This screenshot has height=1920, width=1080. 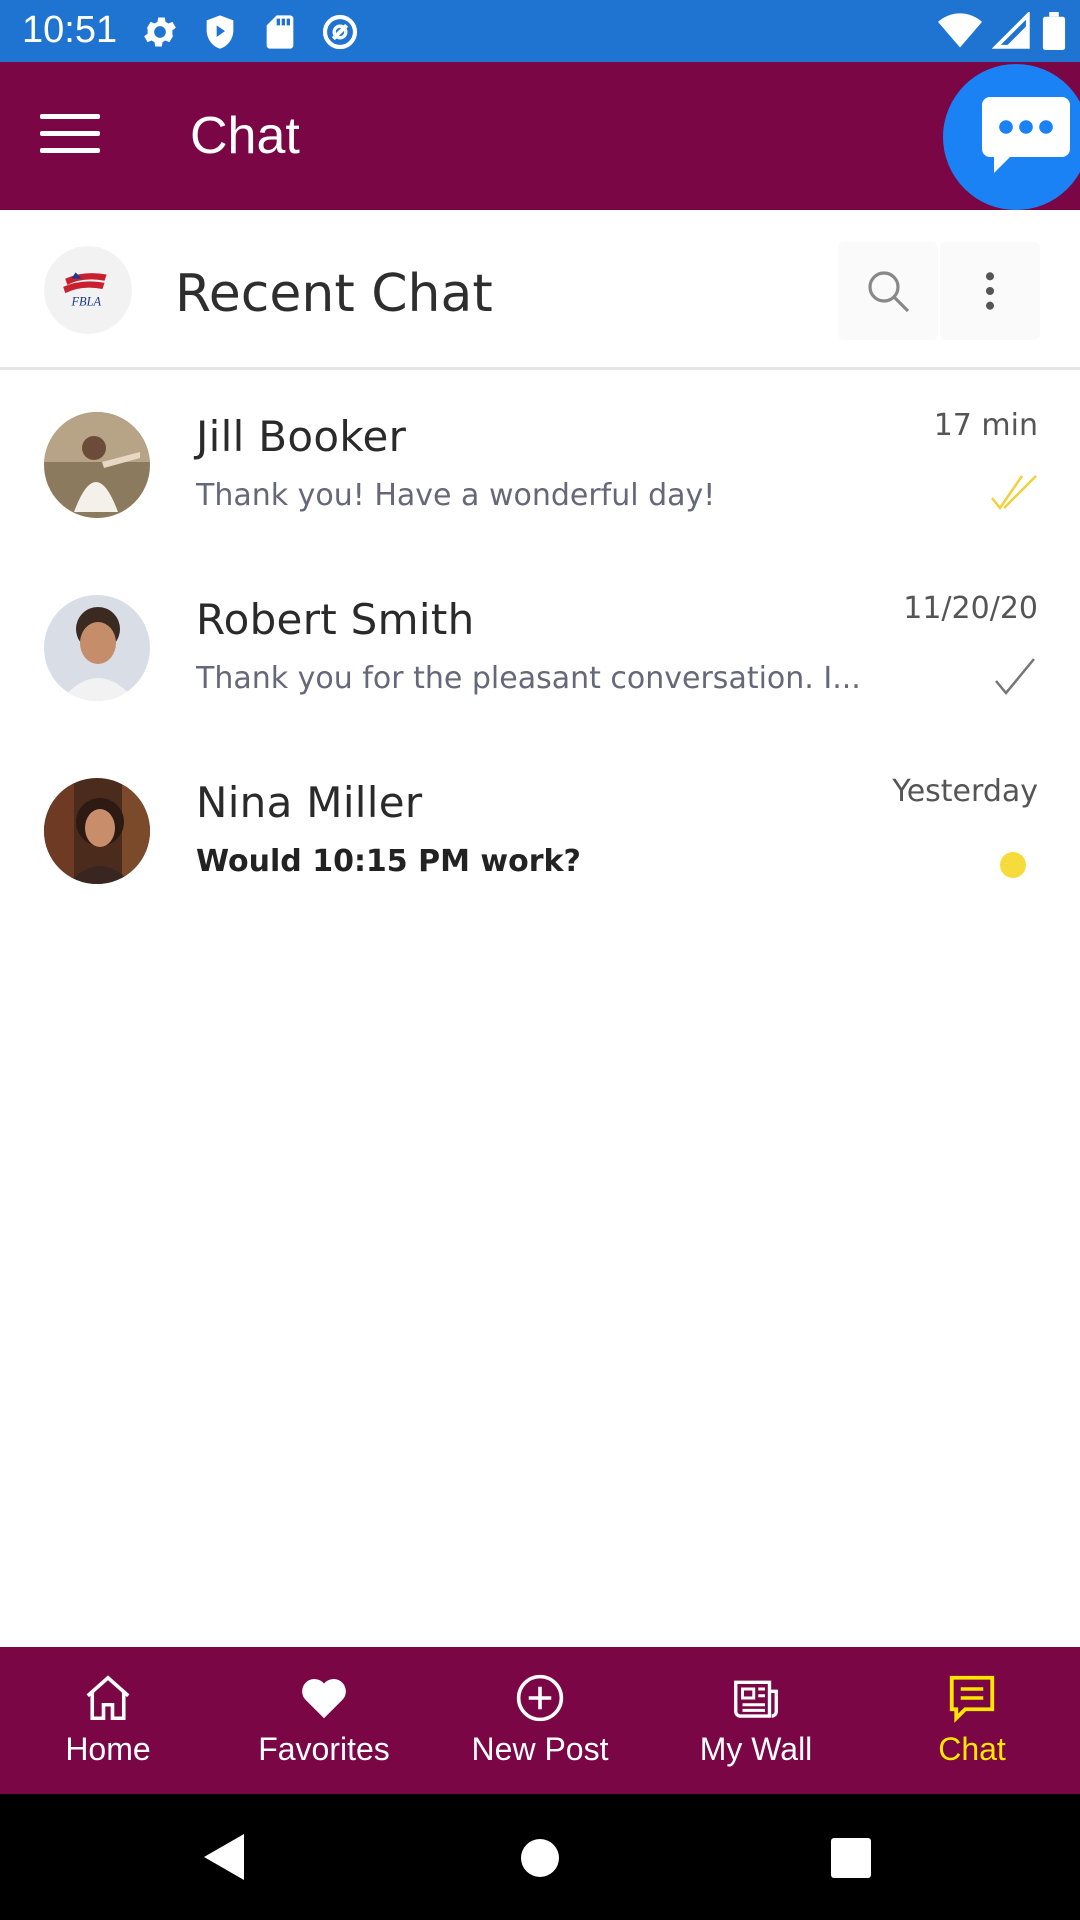 What do you see at coordinates (540, 291) in the screenshot?
I see `section-header: FBLA Recent Chat` at bounding box center [540, 291].